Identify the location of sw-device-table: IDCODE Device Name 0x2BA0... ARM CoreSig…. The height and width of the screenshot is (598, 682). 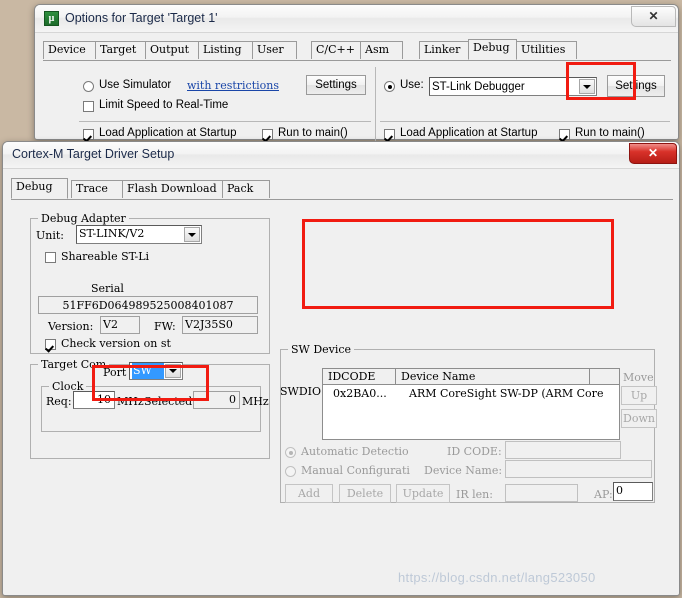
(471, 404).